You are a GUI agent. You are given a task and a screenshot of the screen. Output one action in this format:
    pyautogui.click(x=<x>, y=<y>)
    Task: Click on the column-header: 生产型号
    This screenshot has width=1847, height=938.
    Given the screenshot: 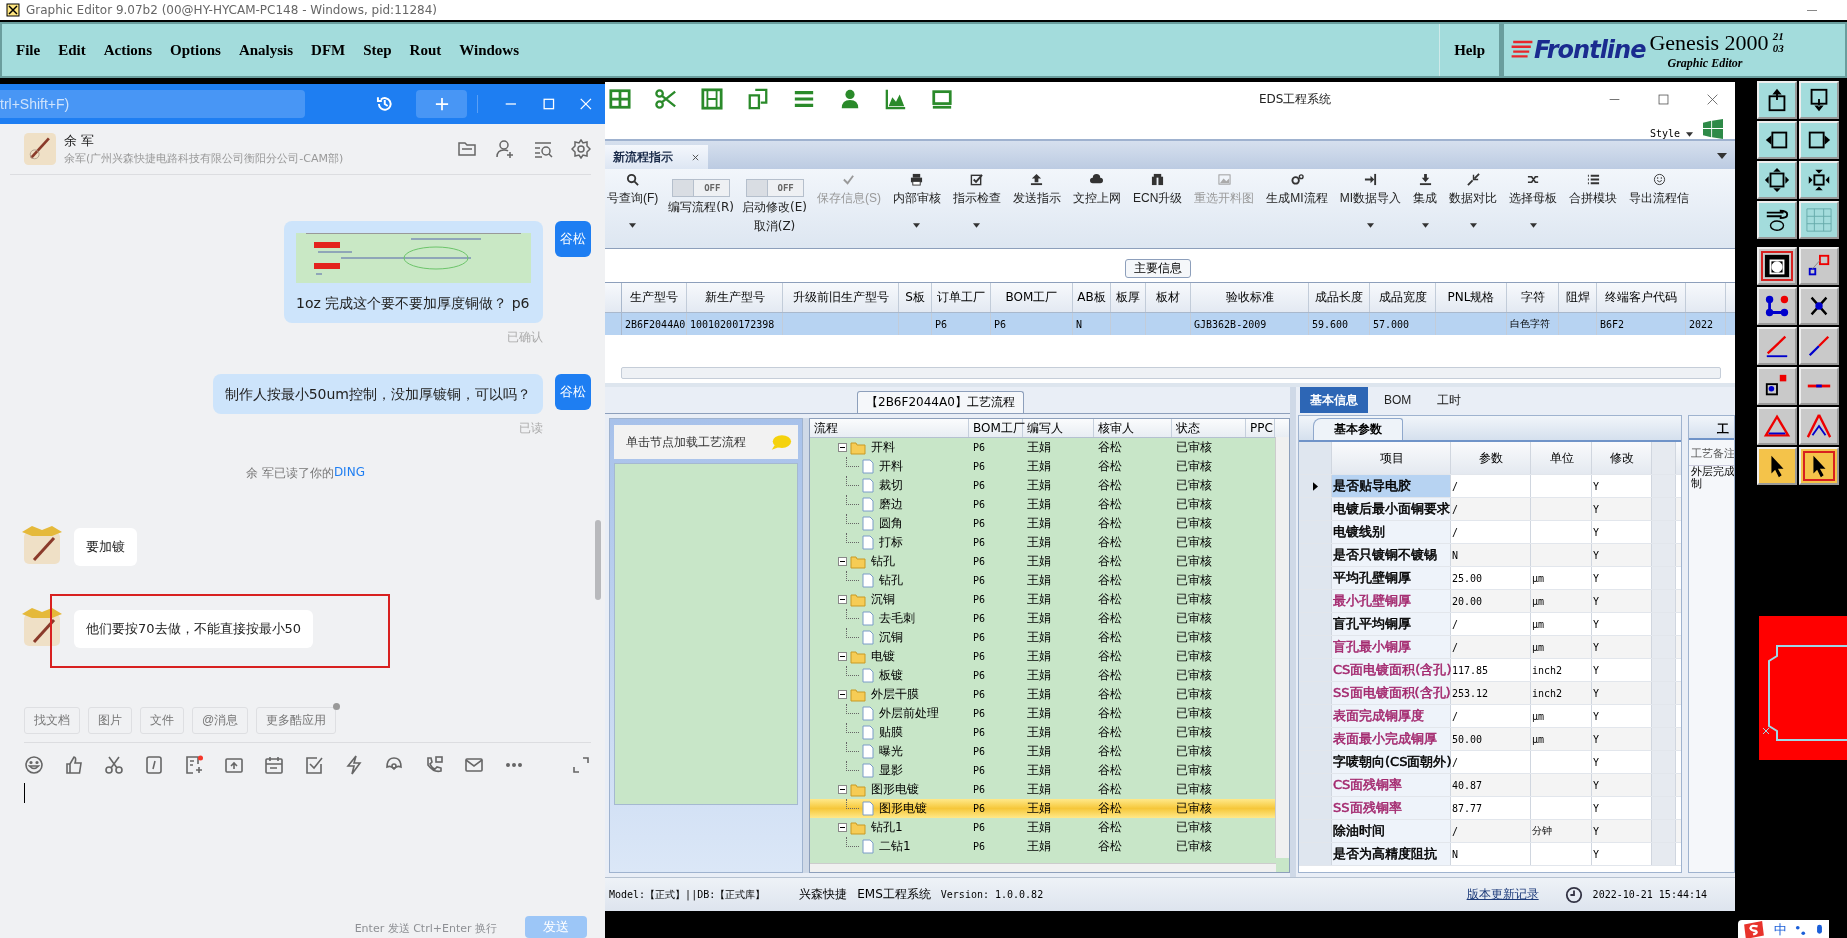 What is the action you would take?
    pyautogui.click(x=654, y=297)
    